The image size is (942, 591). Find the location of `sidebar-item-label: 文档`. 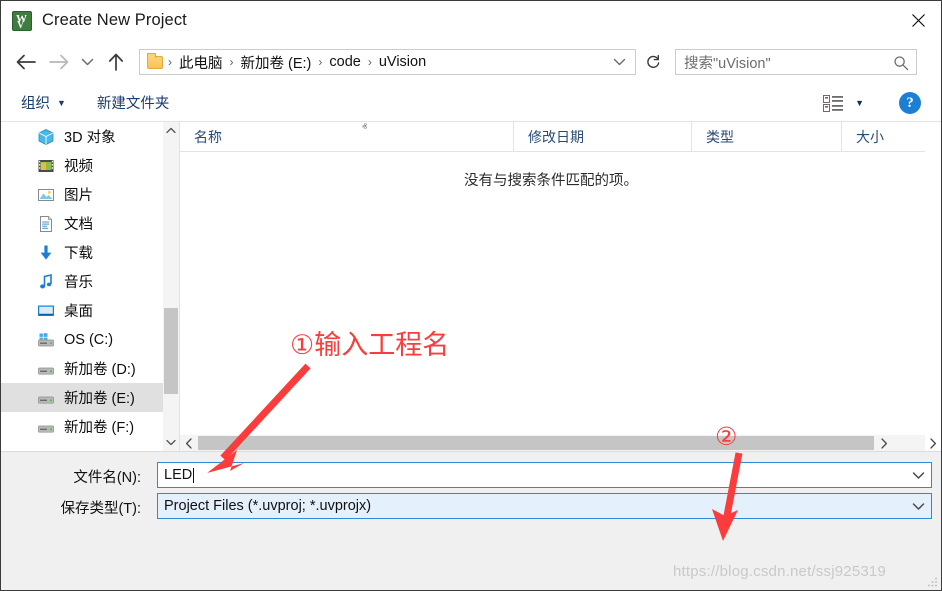

sidebar-item-label: 文档 is located at coordinates (78, 225).